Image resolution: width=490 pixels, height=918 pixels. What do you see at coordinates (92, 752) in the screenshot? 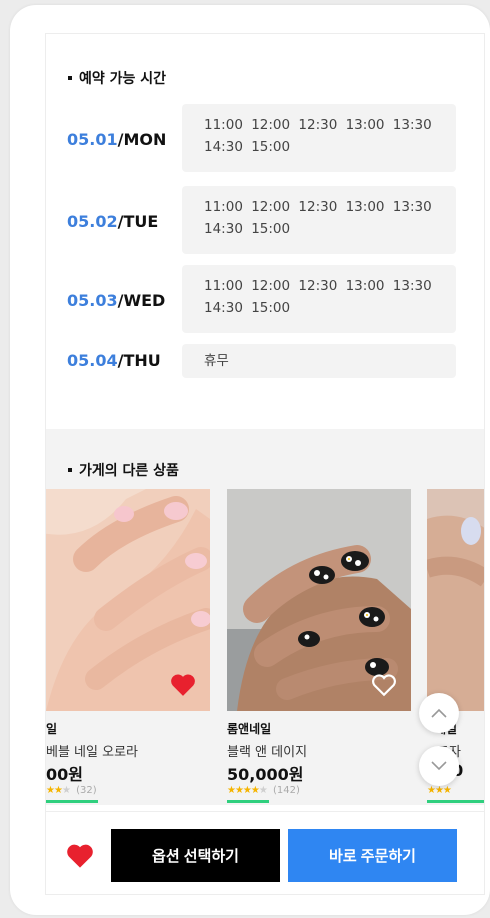
I see `product-name: 베블 네일 오로라` at bounding box center [92, 752].